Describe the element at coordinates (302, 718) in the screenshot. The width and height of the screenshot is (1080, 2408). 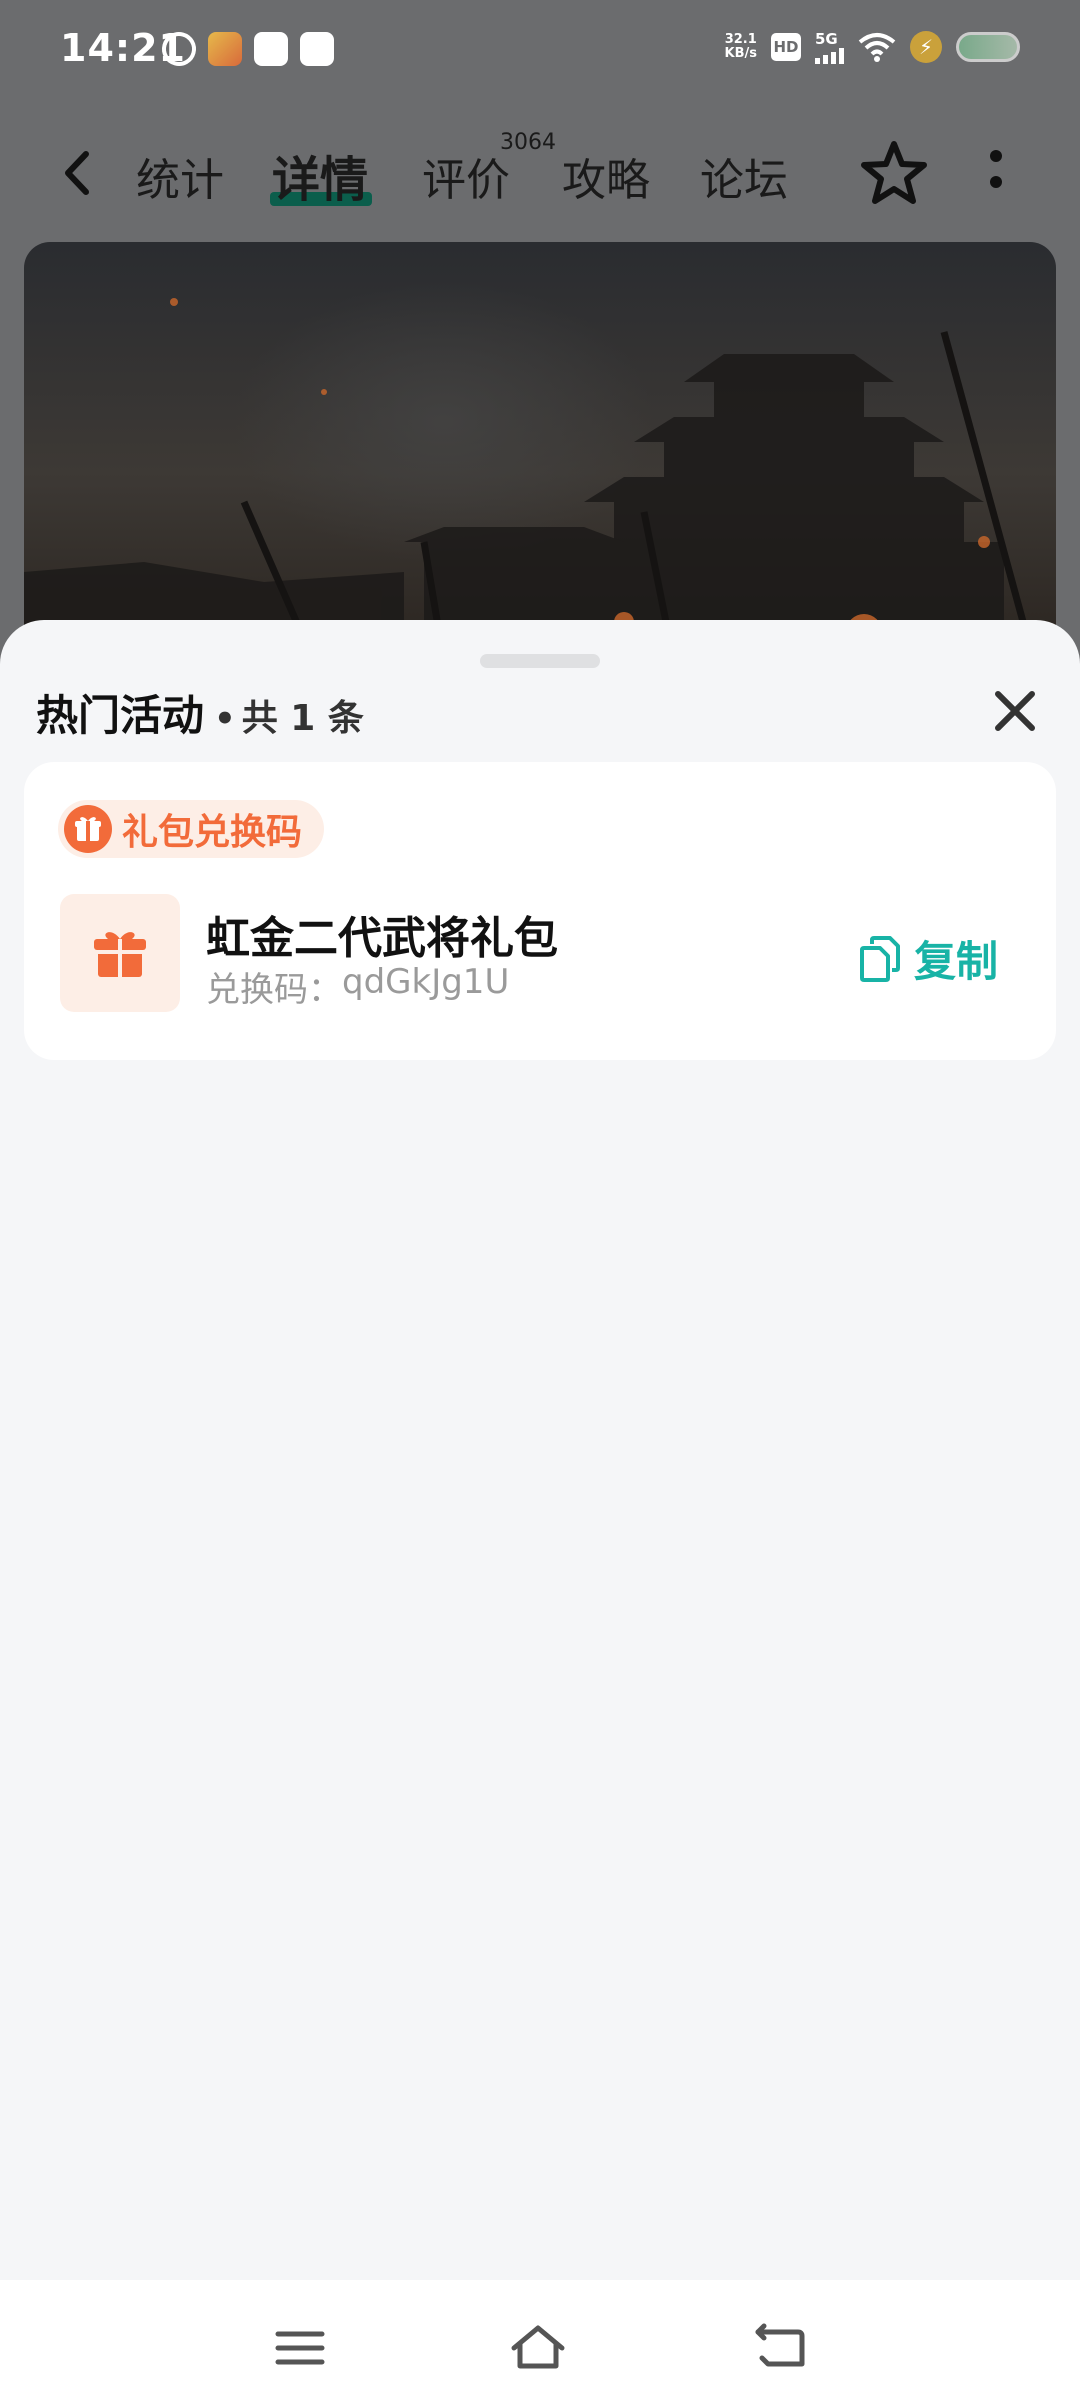
I see `activity-count: 共 1 条` at that location.